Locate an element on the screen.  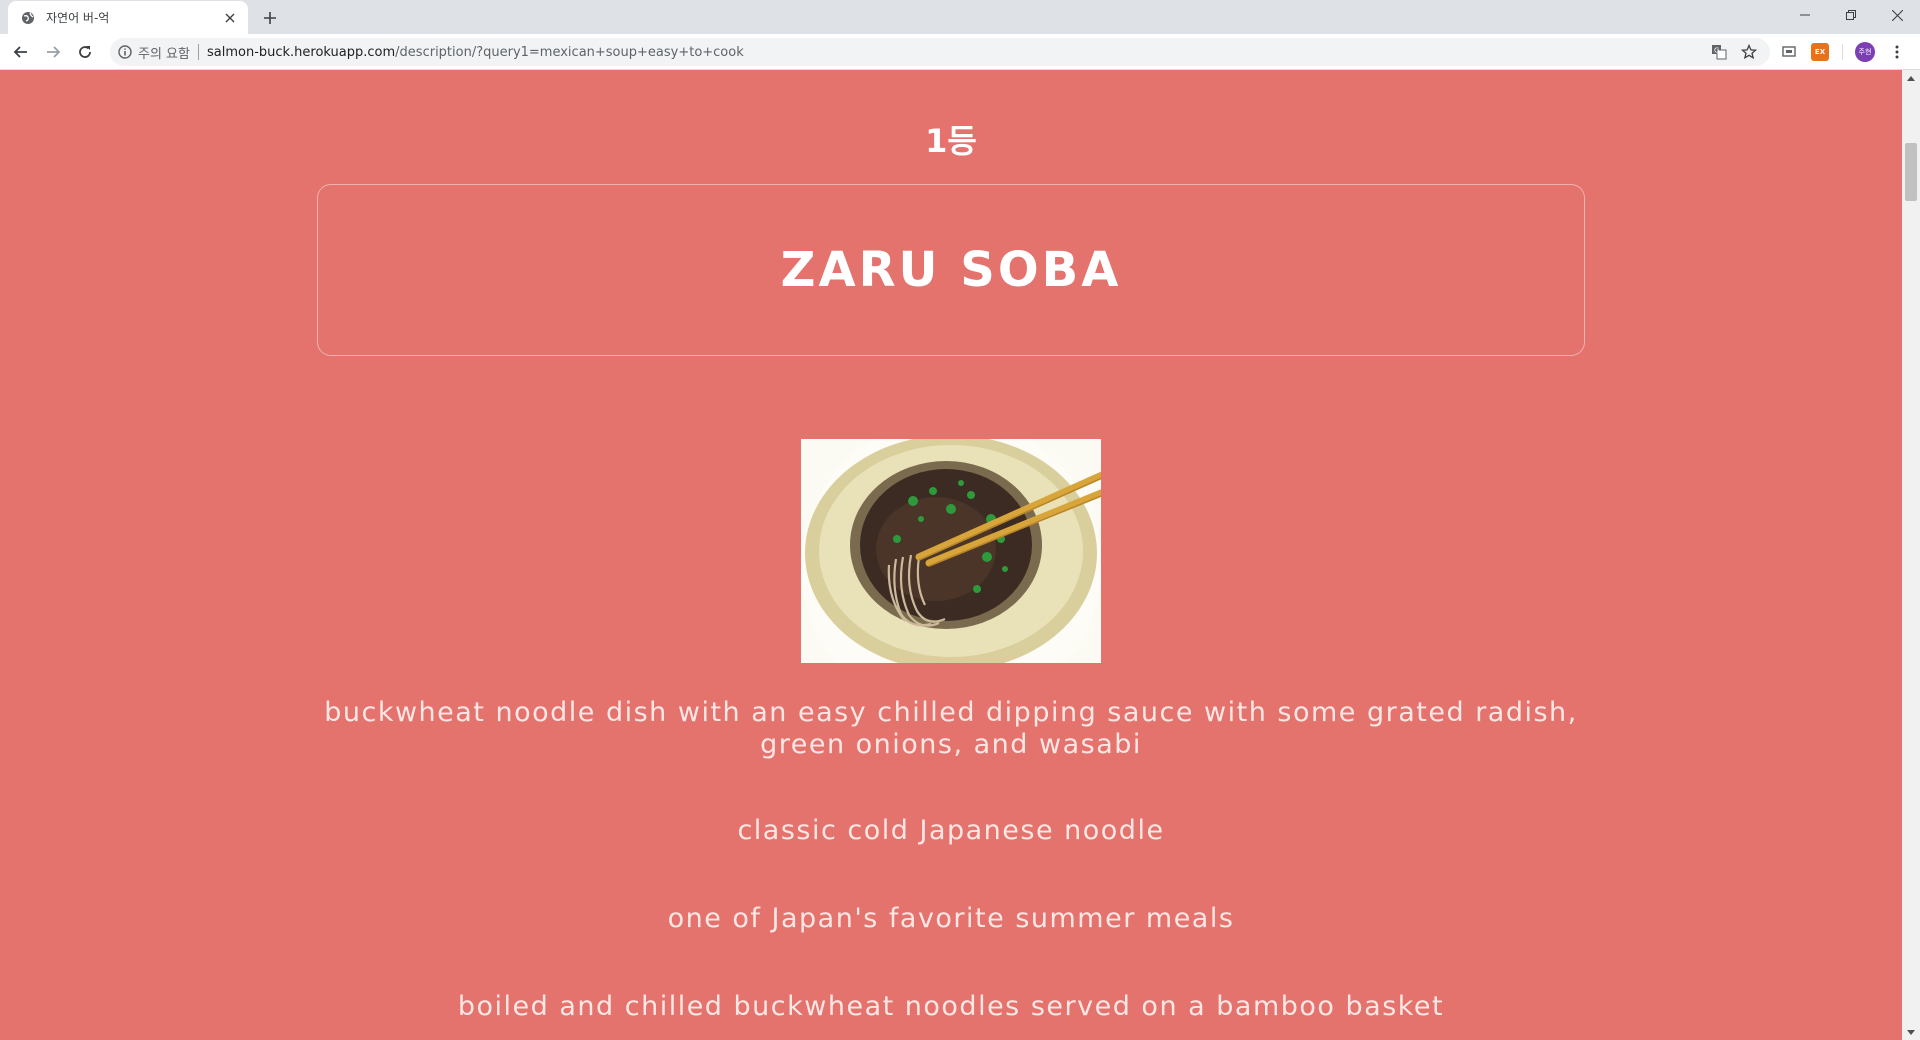
close-window-button is located at coordinates (1897, 15).